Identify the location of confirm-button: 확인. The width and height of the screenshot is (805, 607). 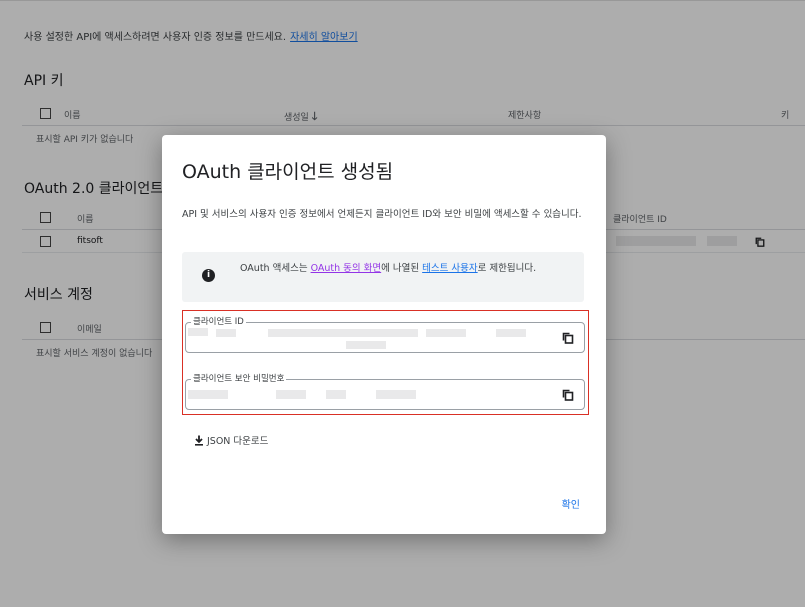
(571, 503).